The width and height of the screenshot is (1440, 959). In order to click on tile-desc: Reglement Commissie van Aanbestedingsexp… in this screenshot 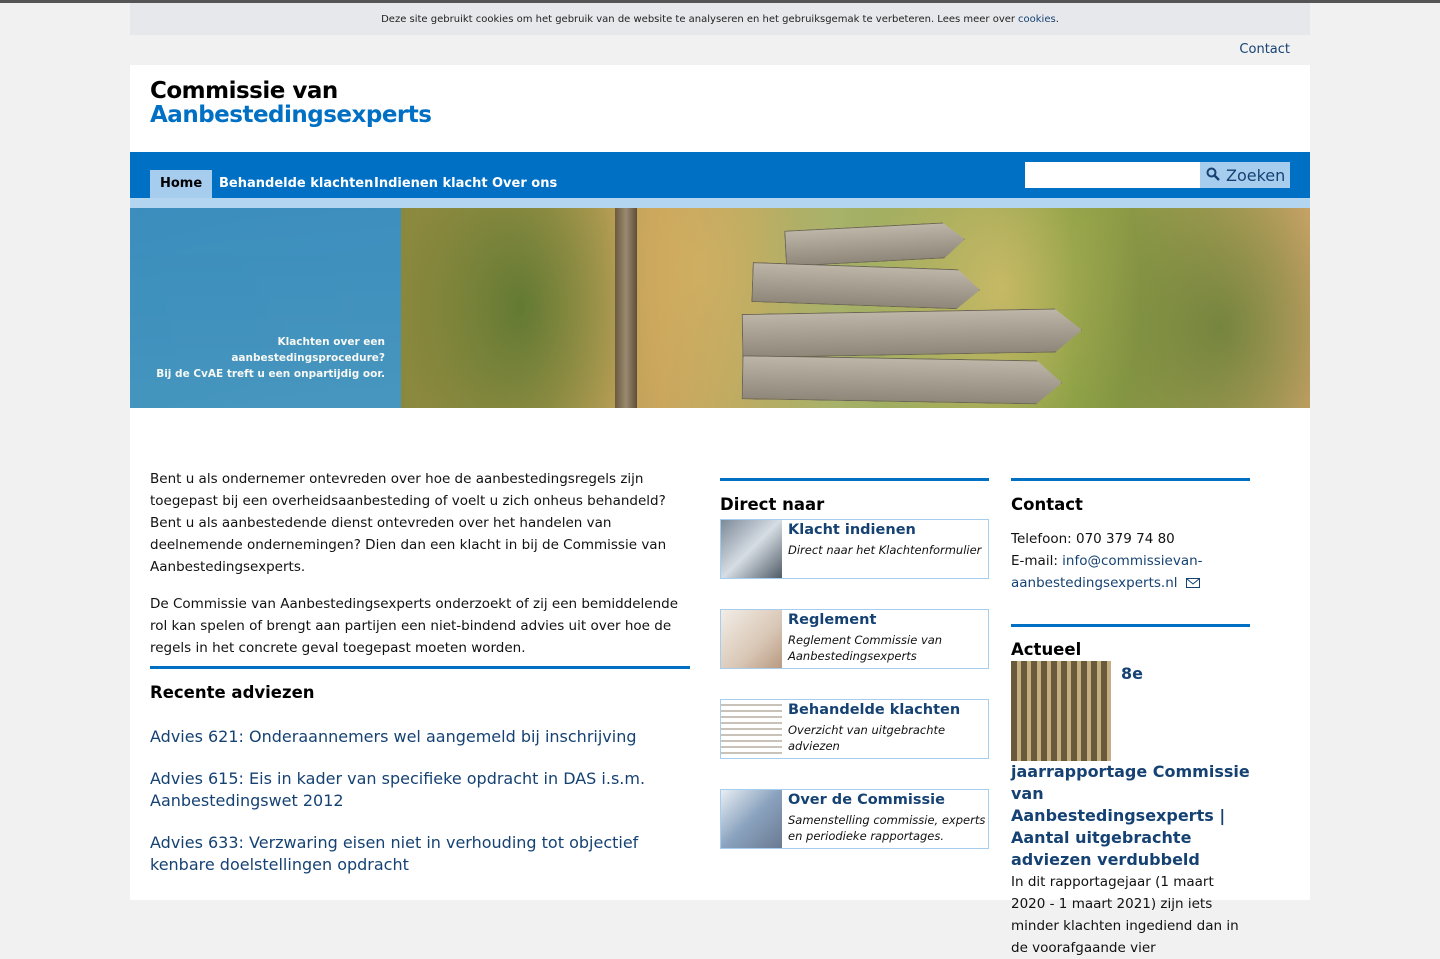, I will do `click(865, 648)`.